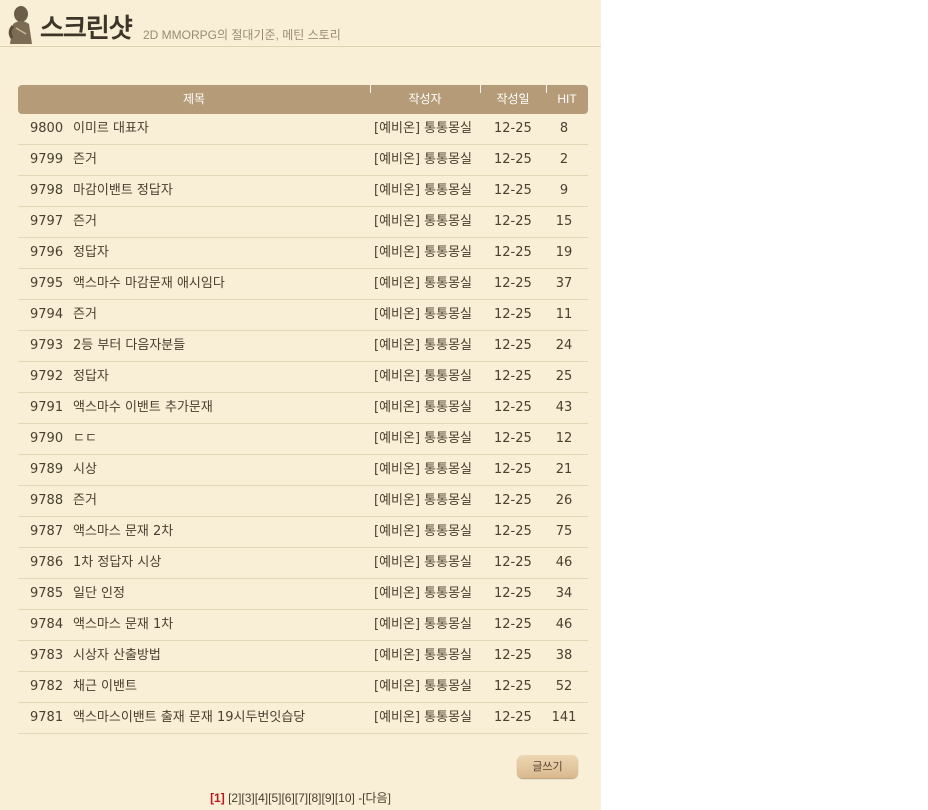 This screenshot has width=928, height=810. Describe the element at coordinates (149, 284) in the screenshot. I see `post-title-link: 액스마수 마감문재 애시임다` at that location.